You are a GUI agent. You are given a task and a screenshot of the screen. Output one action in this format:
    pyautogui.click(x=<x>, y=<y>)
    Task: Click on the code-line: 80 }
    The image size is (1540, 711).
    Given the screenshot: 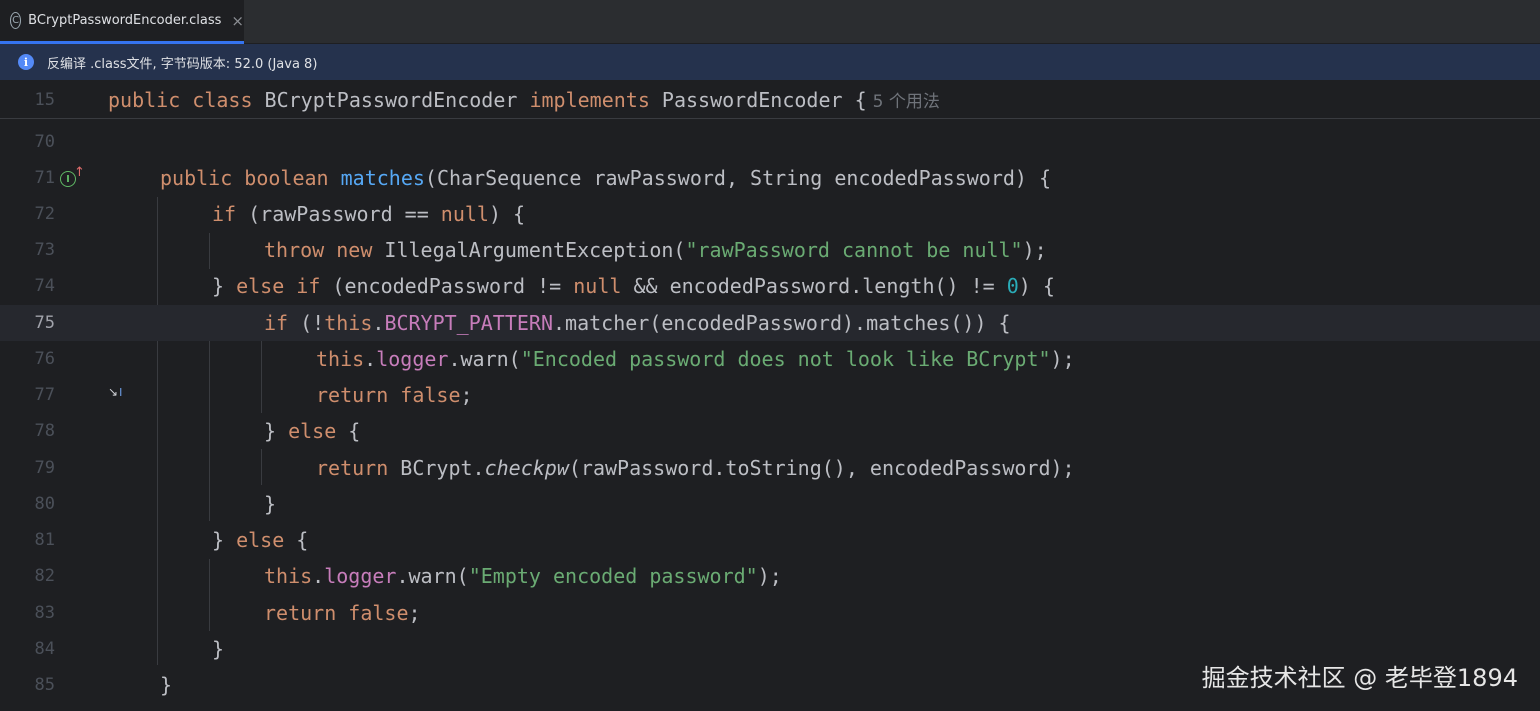 What is the action you would take?
    pyautogui.click(x=770, y=504)
    